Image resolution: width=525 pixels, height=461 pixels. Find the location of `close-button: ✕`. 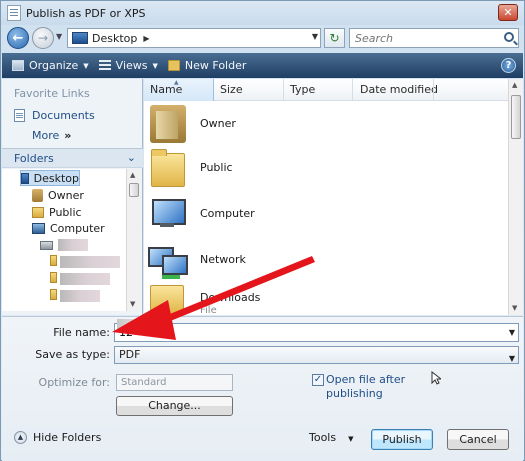

close-button: ✕ is located at coordinates (508, 12).